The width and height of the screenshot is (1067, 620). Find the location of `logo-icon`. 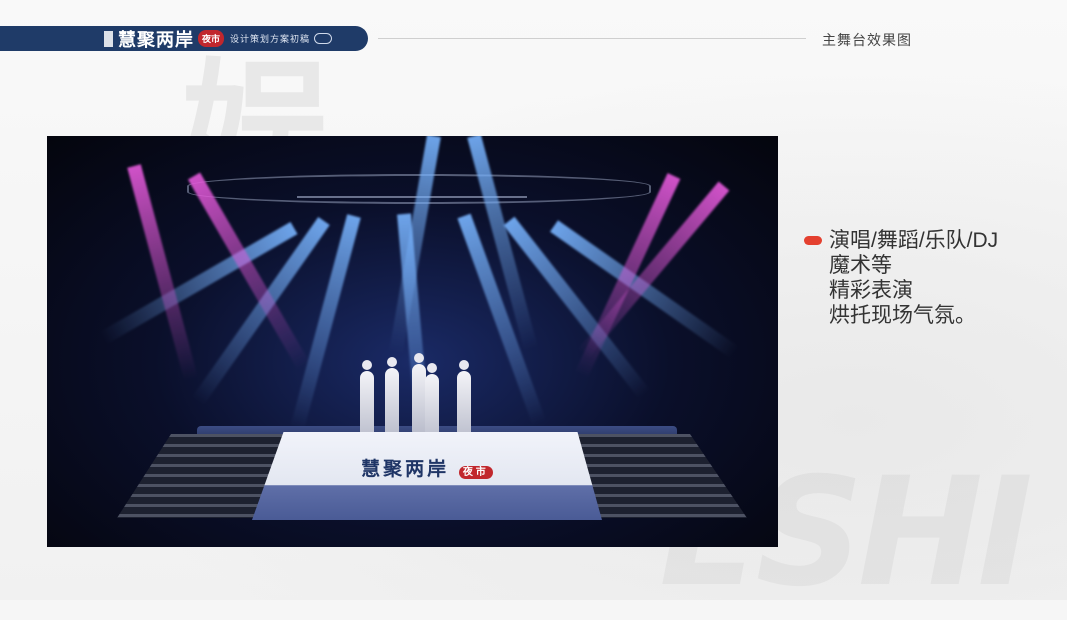

logo-icon is located at coordinates (108, 38).